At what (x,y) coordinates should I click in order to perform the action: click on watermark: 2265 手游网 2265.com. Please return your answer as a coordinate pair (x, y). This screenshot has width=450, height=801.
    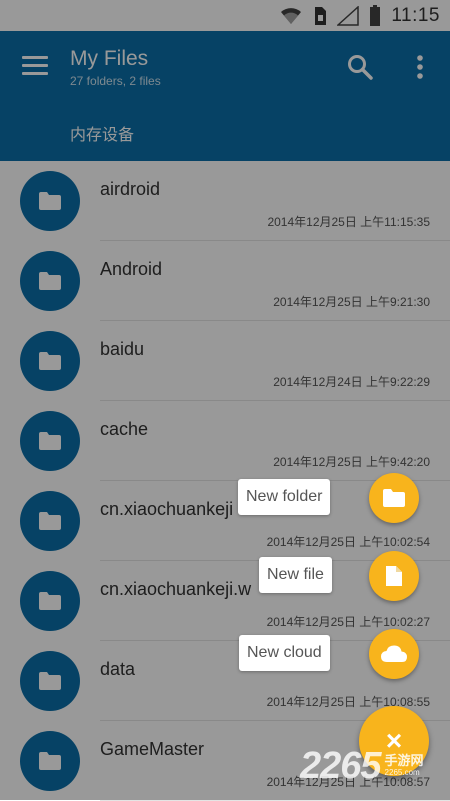
    Looking at the image, I should click on (362, 765).